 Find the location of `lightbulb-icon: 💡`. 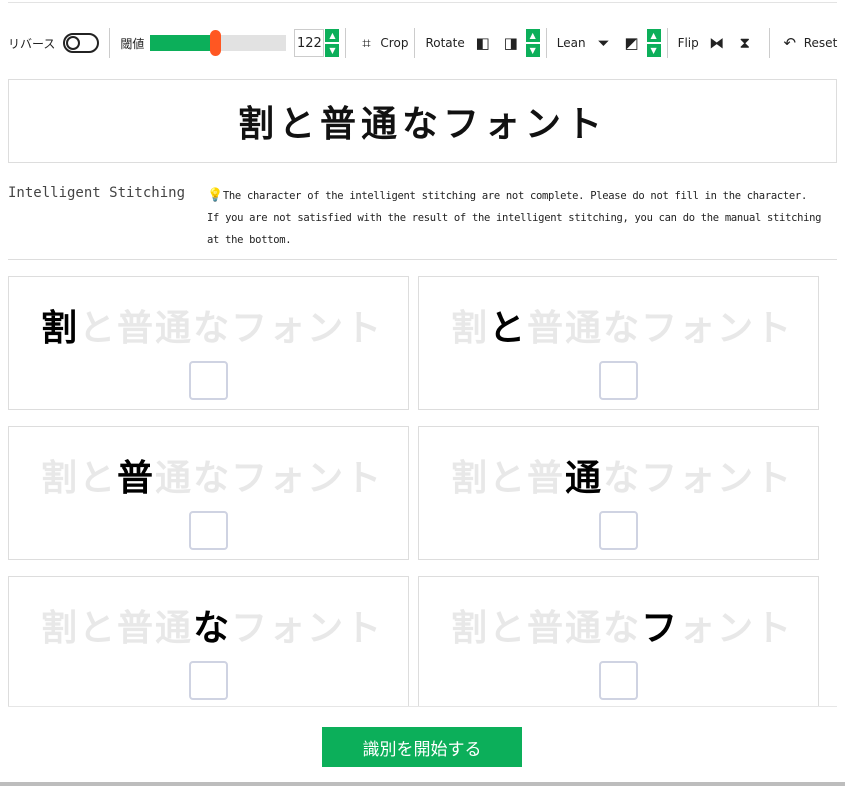

lightbulb-icon: 💡 is located at coordinates (215, 195).